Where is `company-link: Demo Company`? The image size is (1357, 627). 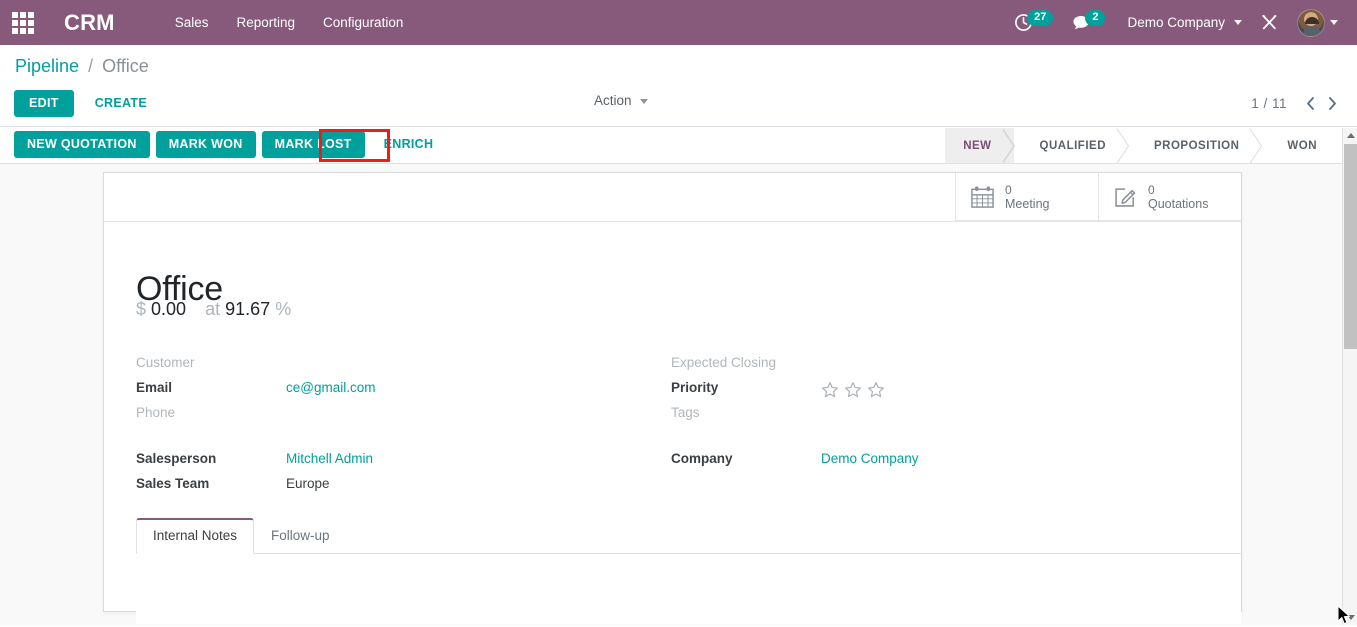
company-link: Demo Company is located at coordinates (870, 458).